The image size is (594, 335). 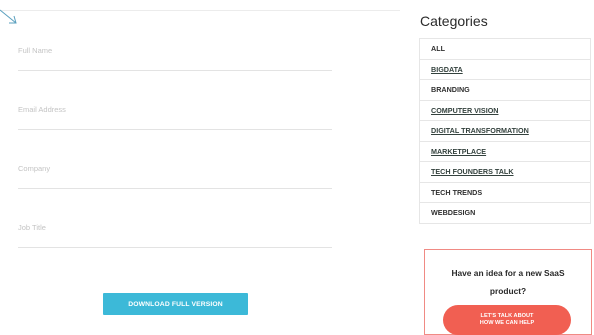 What do you see at coordinates (457, 192) in the screenshot?
I see `category-label: TECH TRENDS` at bounding box center [457, 192].